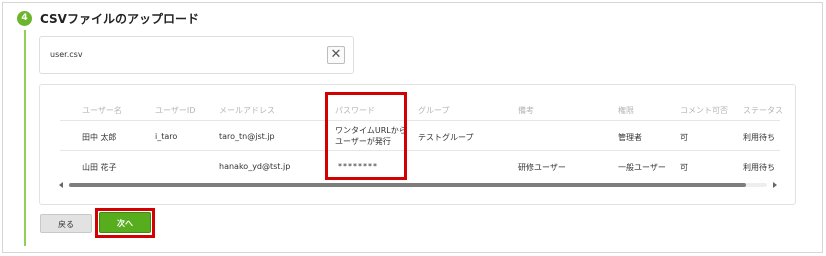 Image resolution: width=826 pixels, height=256 pixels. I want to click on scroll-left-arrow-icon, so click(61, 185).